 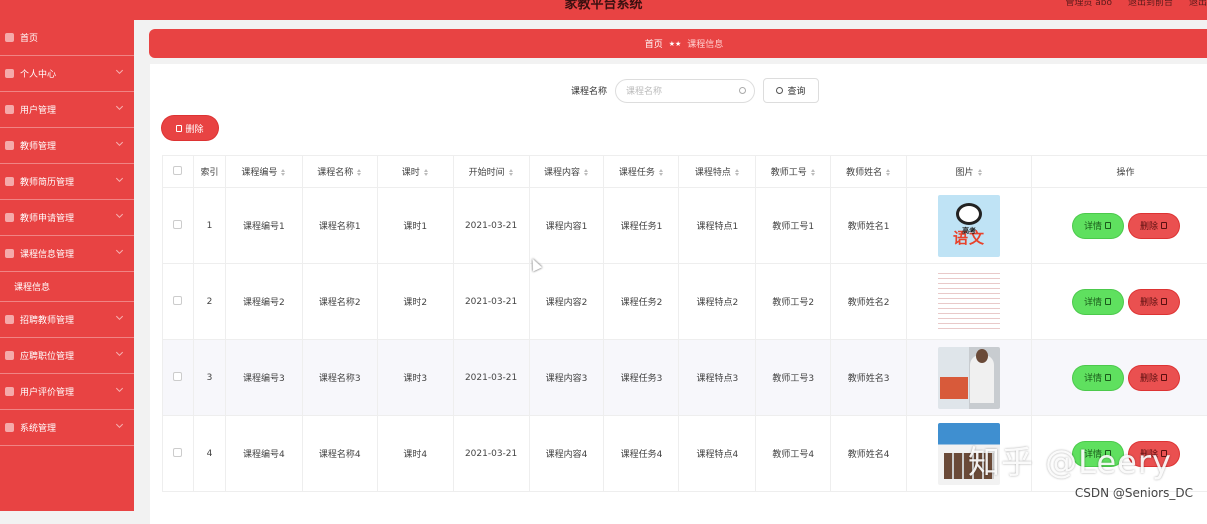 What do you see at coordinates (641, 454) in the screenshot?
I see `cell-task: 课程任务4` at bounding box center [641, 454].